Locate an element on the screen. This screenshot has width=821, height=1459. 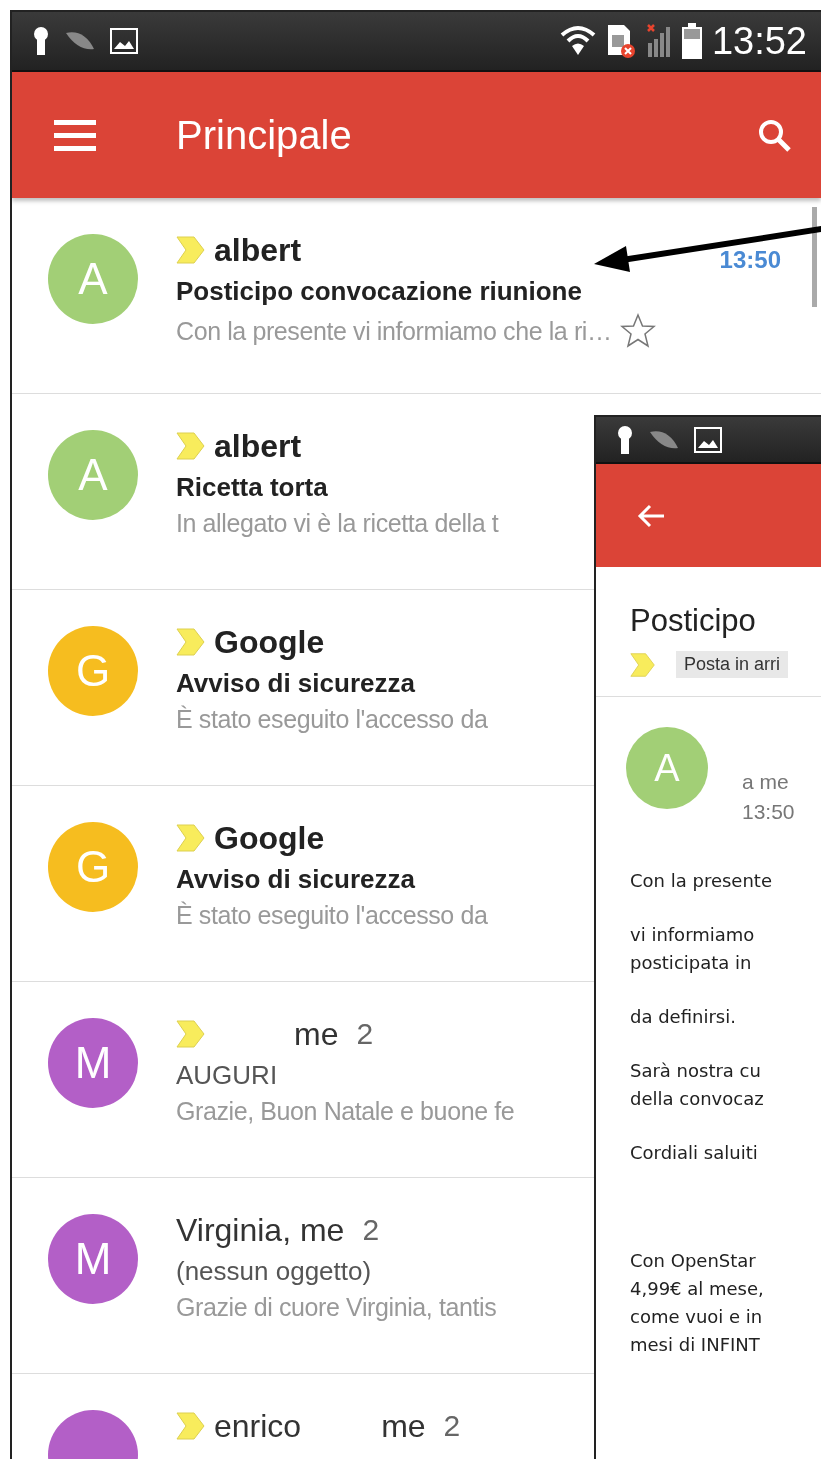
important-marker-icon is located at coordinates (643, 664).